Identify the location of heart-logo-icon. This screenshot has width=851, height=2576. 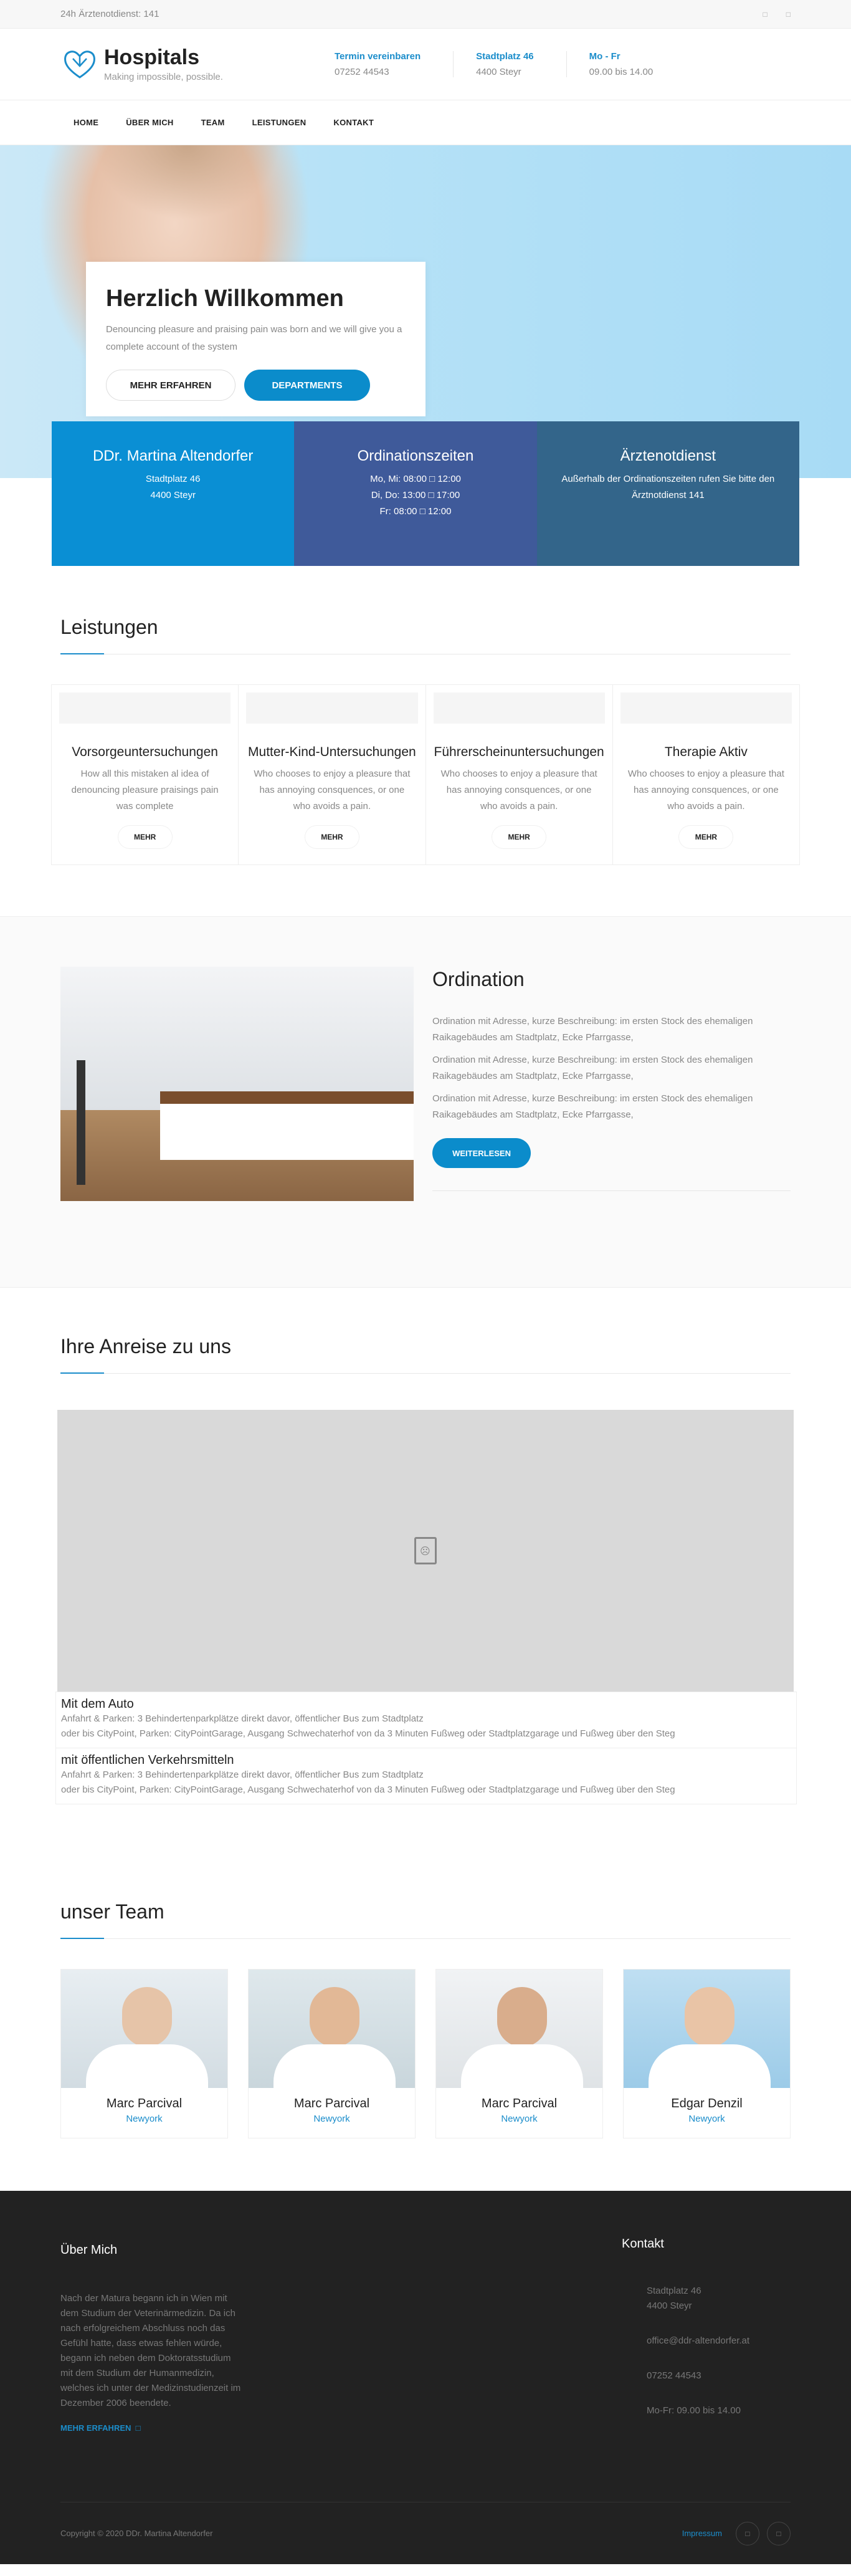
(79, 65).